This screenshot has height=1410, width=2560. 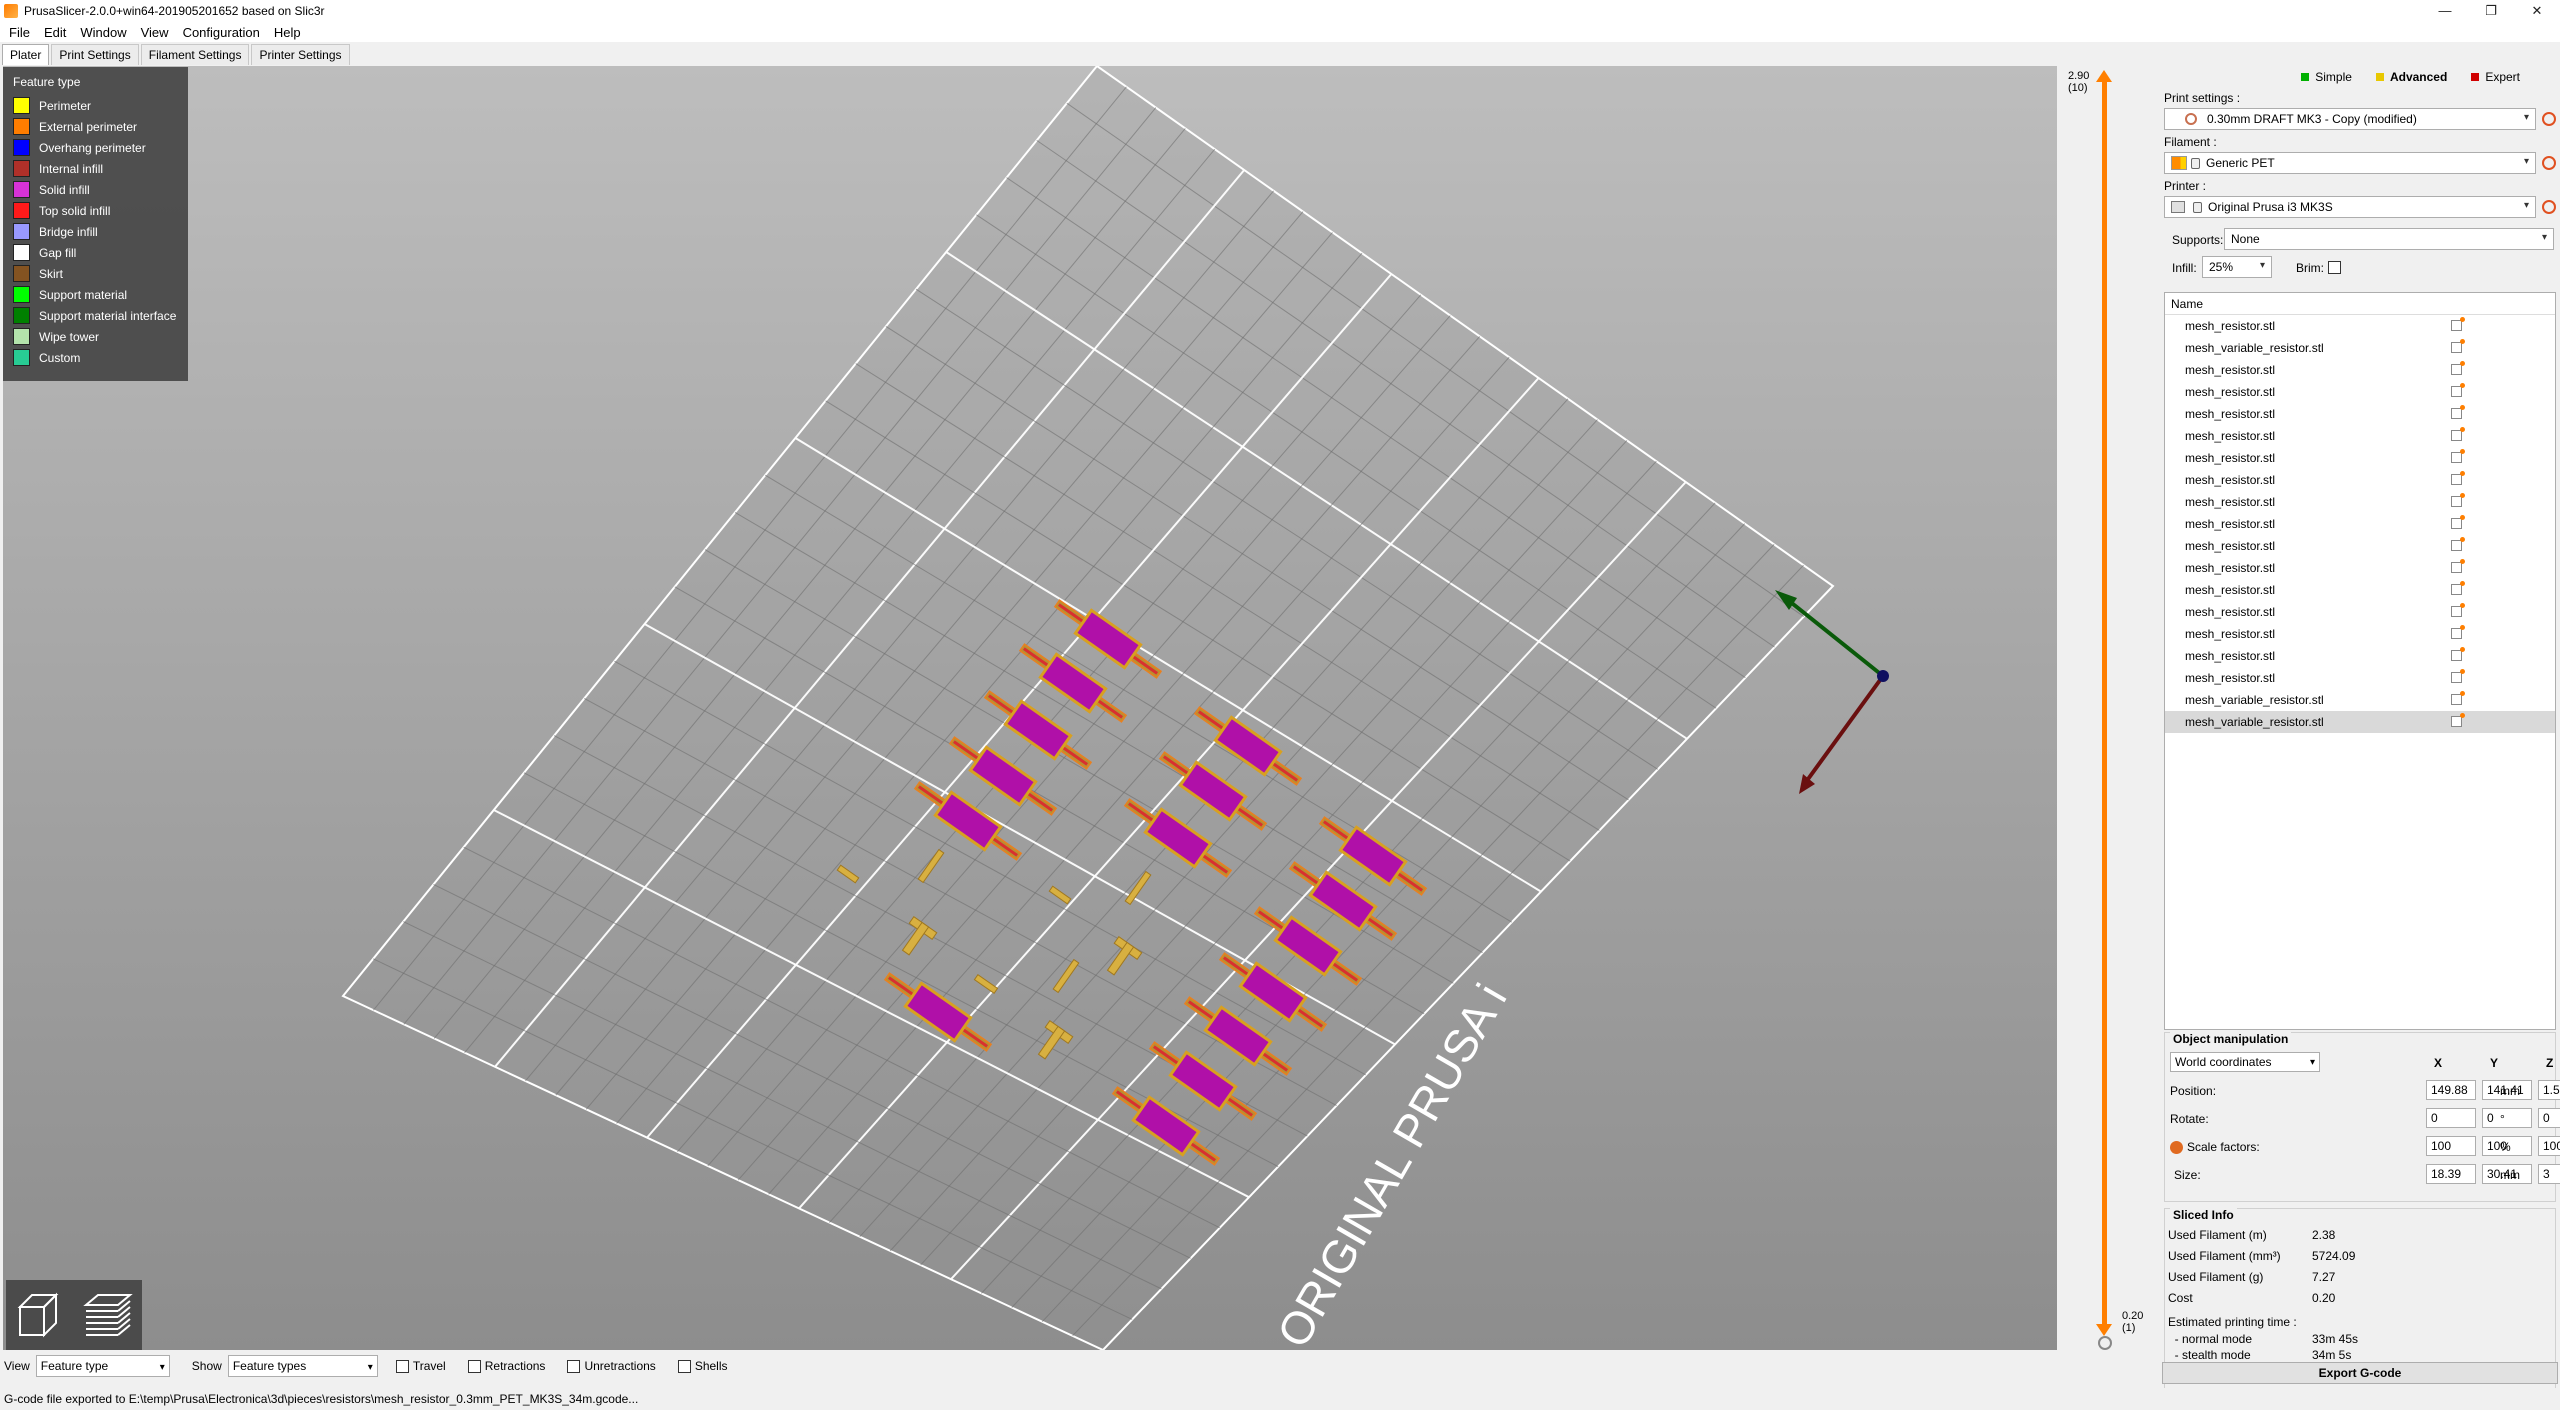 What do you see at coordinates (2350, 207) in the screenshot?
I see `printer-combo: Original Prusa i3 MK3S ▾` at bounding box center [2350, 207].